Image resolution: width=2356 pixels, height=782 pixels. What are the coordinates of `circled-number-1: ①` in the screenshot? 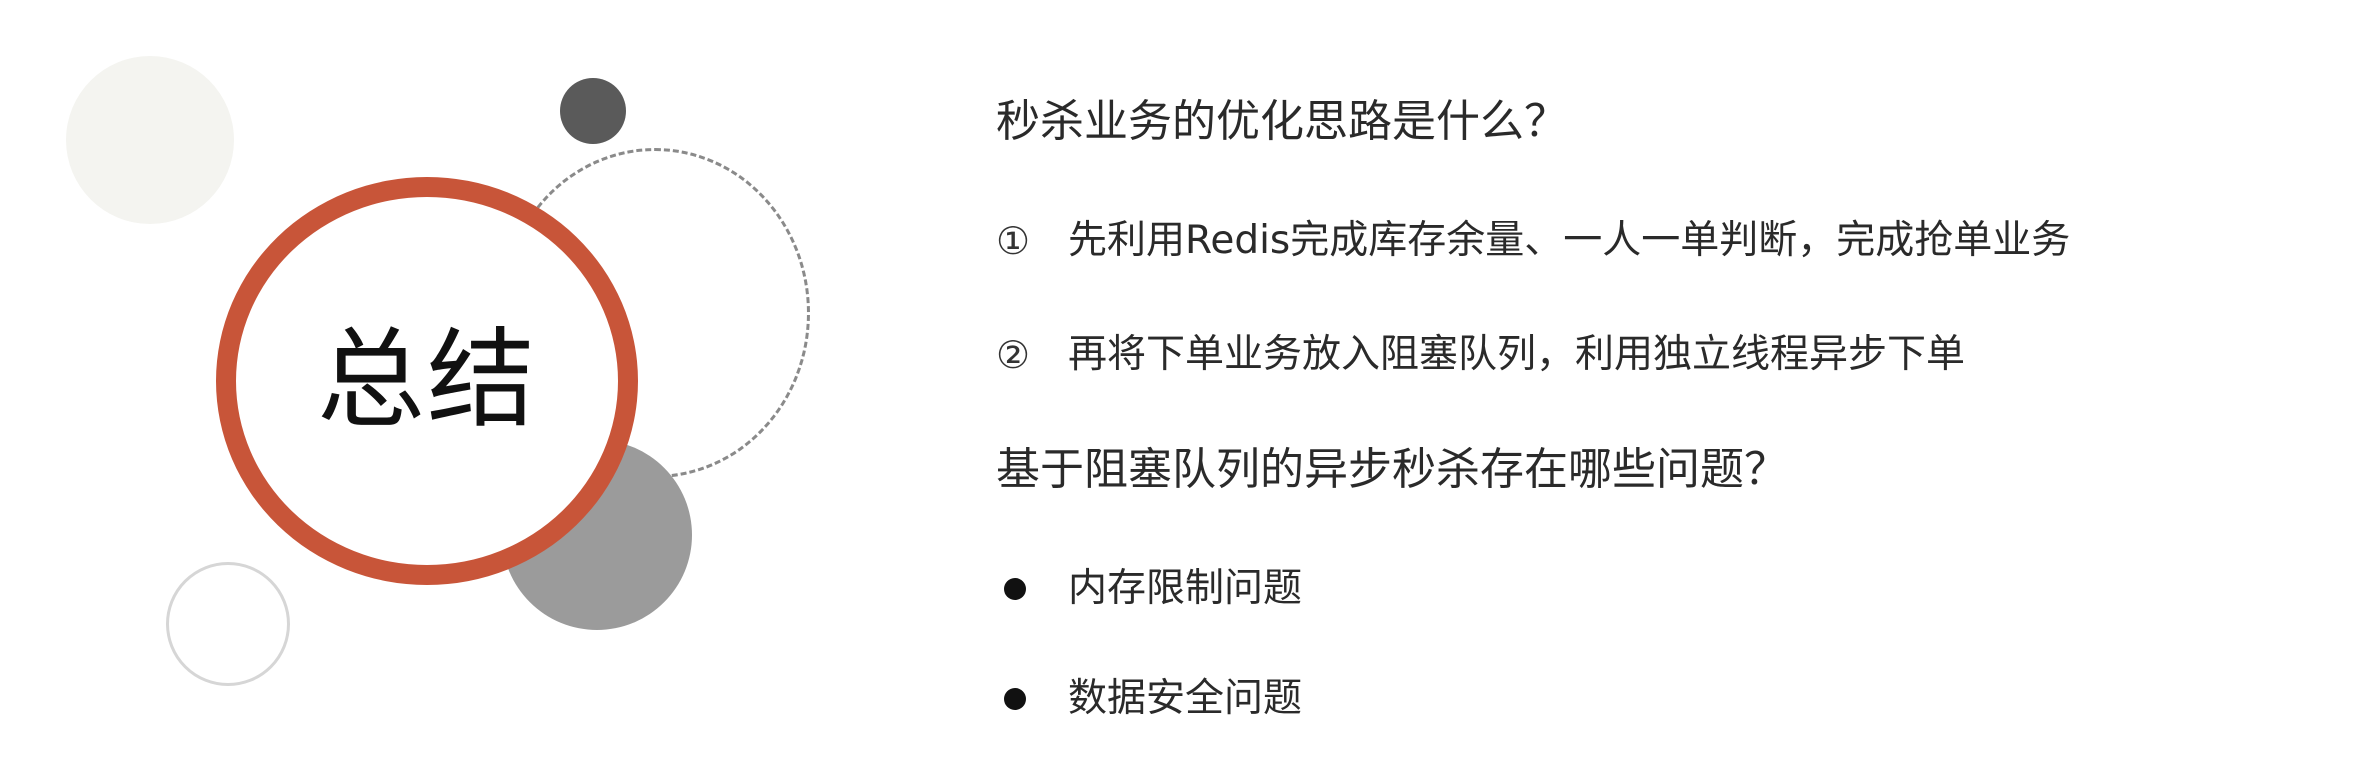 It's located at (1013, 240).